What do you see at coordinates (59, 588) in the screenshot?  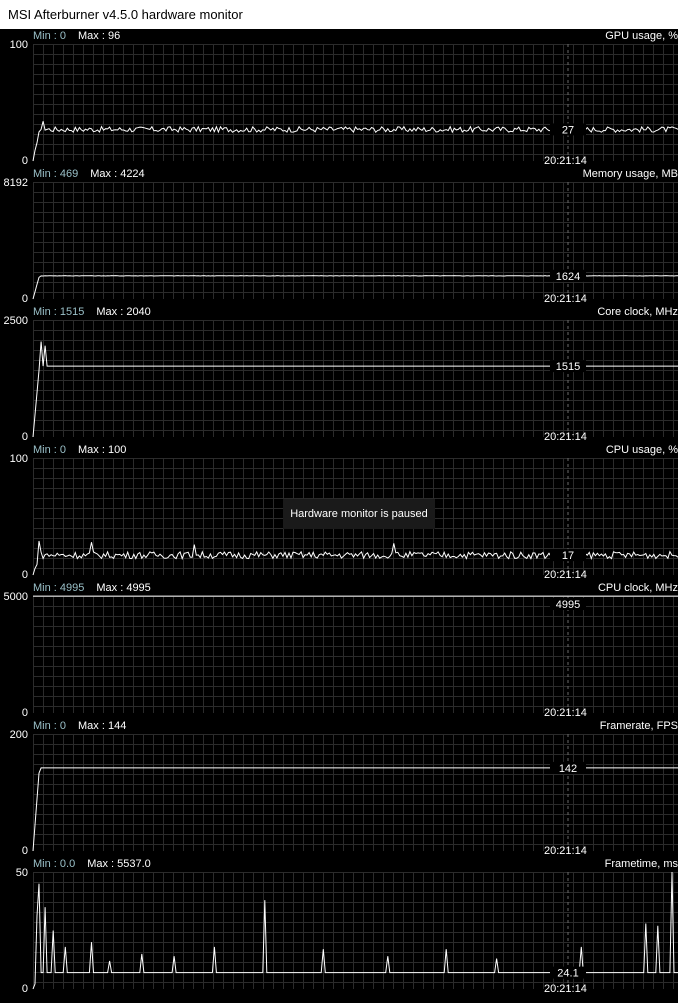 I see `min-value: Min : 4995` at bounding box center [59, 588].